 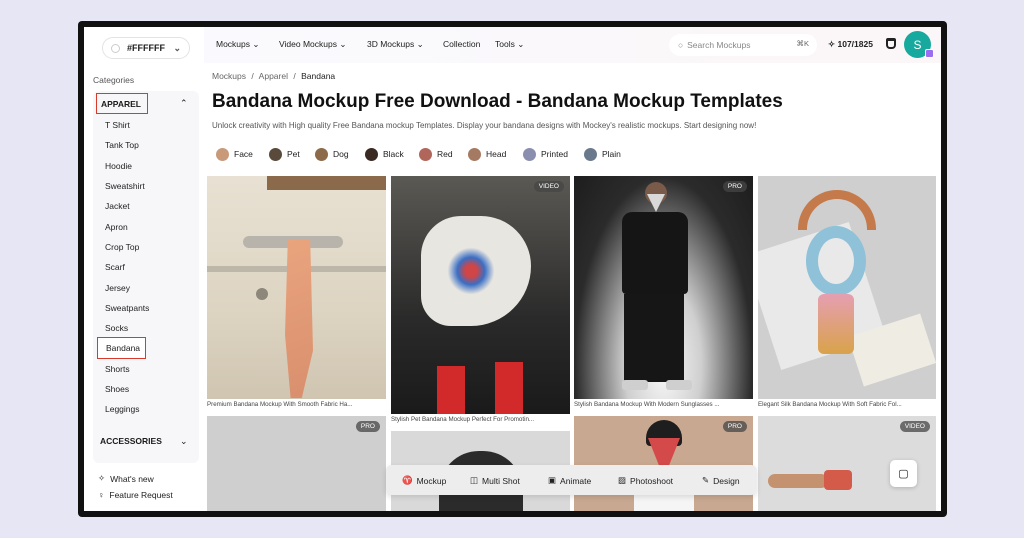 What do you see at coordinates (393, 154) in the screenshot?
I see `chip-label: Black` at bounding box center [393, 154].